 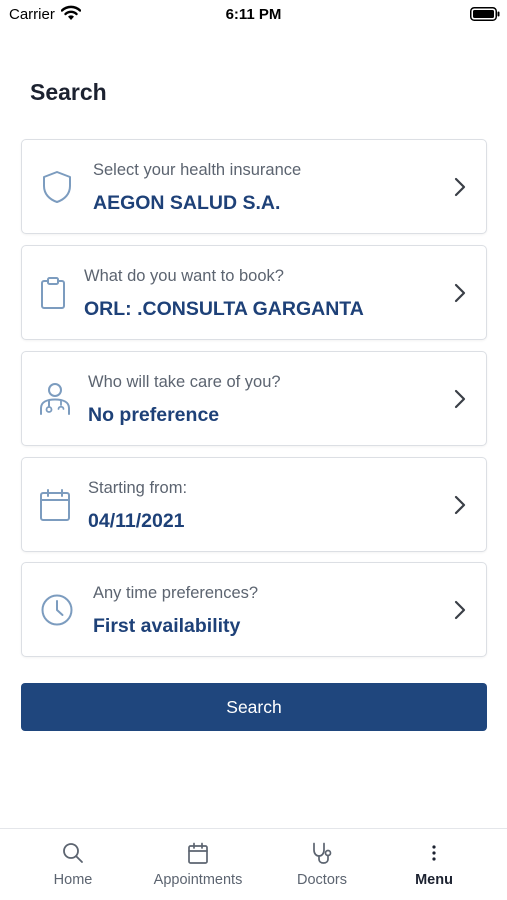 What do you see at coordinates (254, 707) in the screenshot?
I see `search-button: Search` at bounding box center [254, 707].